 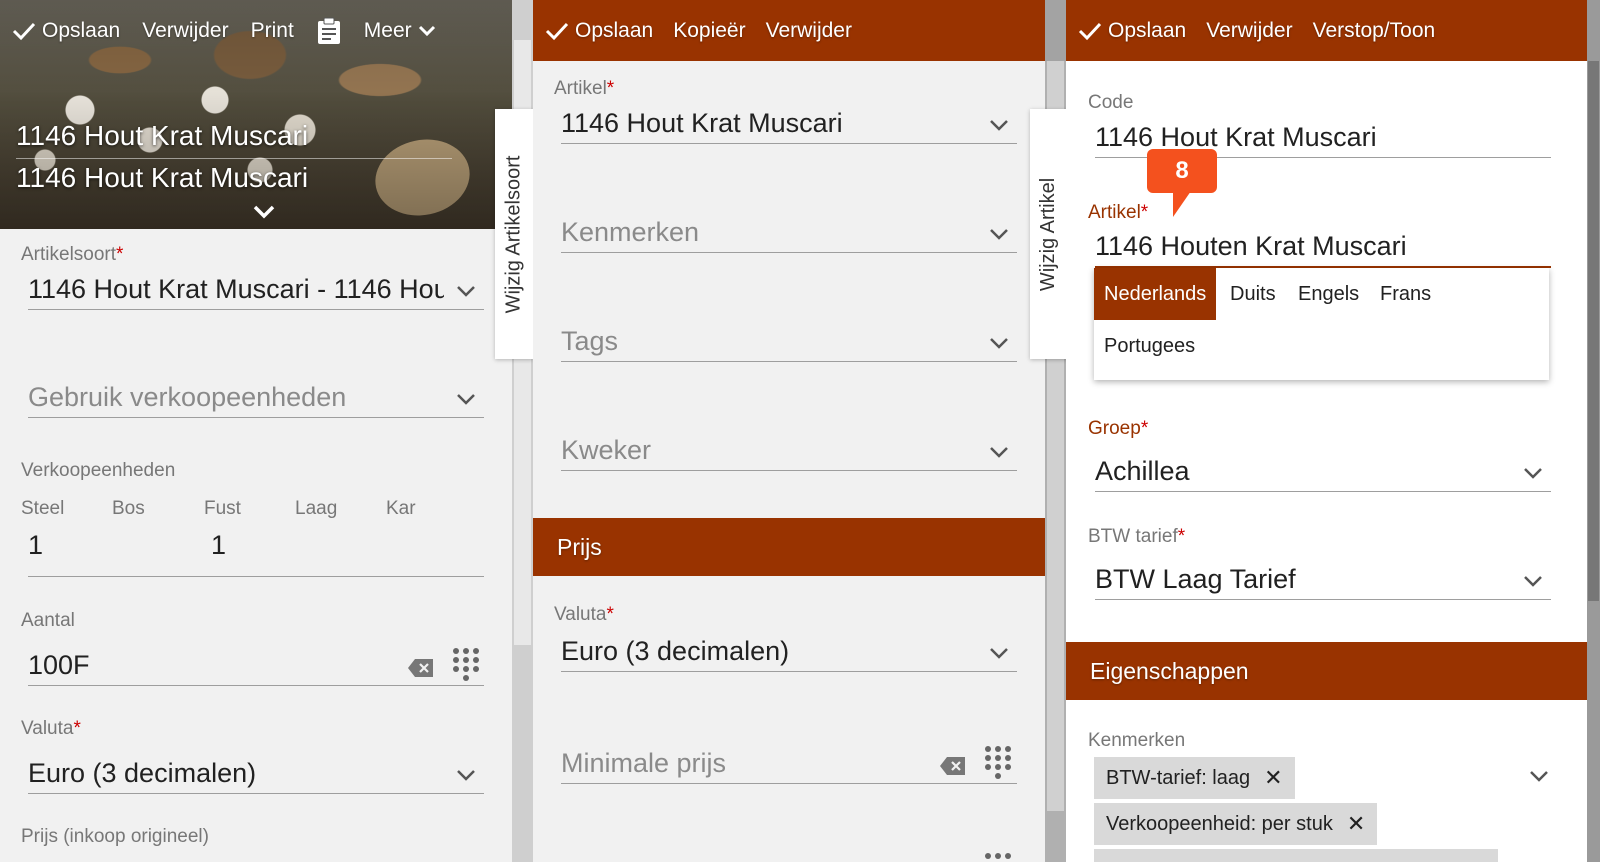 I want to click on more-menu-button: Meer, so click(x=400, y=31).